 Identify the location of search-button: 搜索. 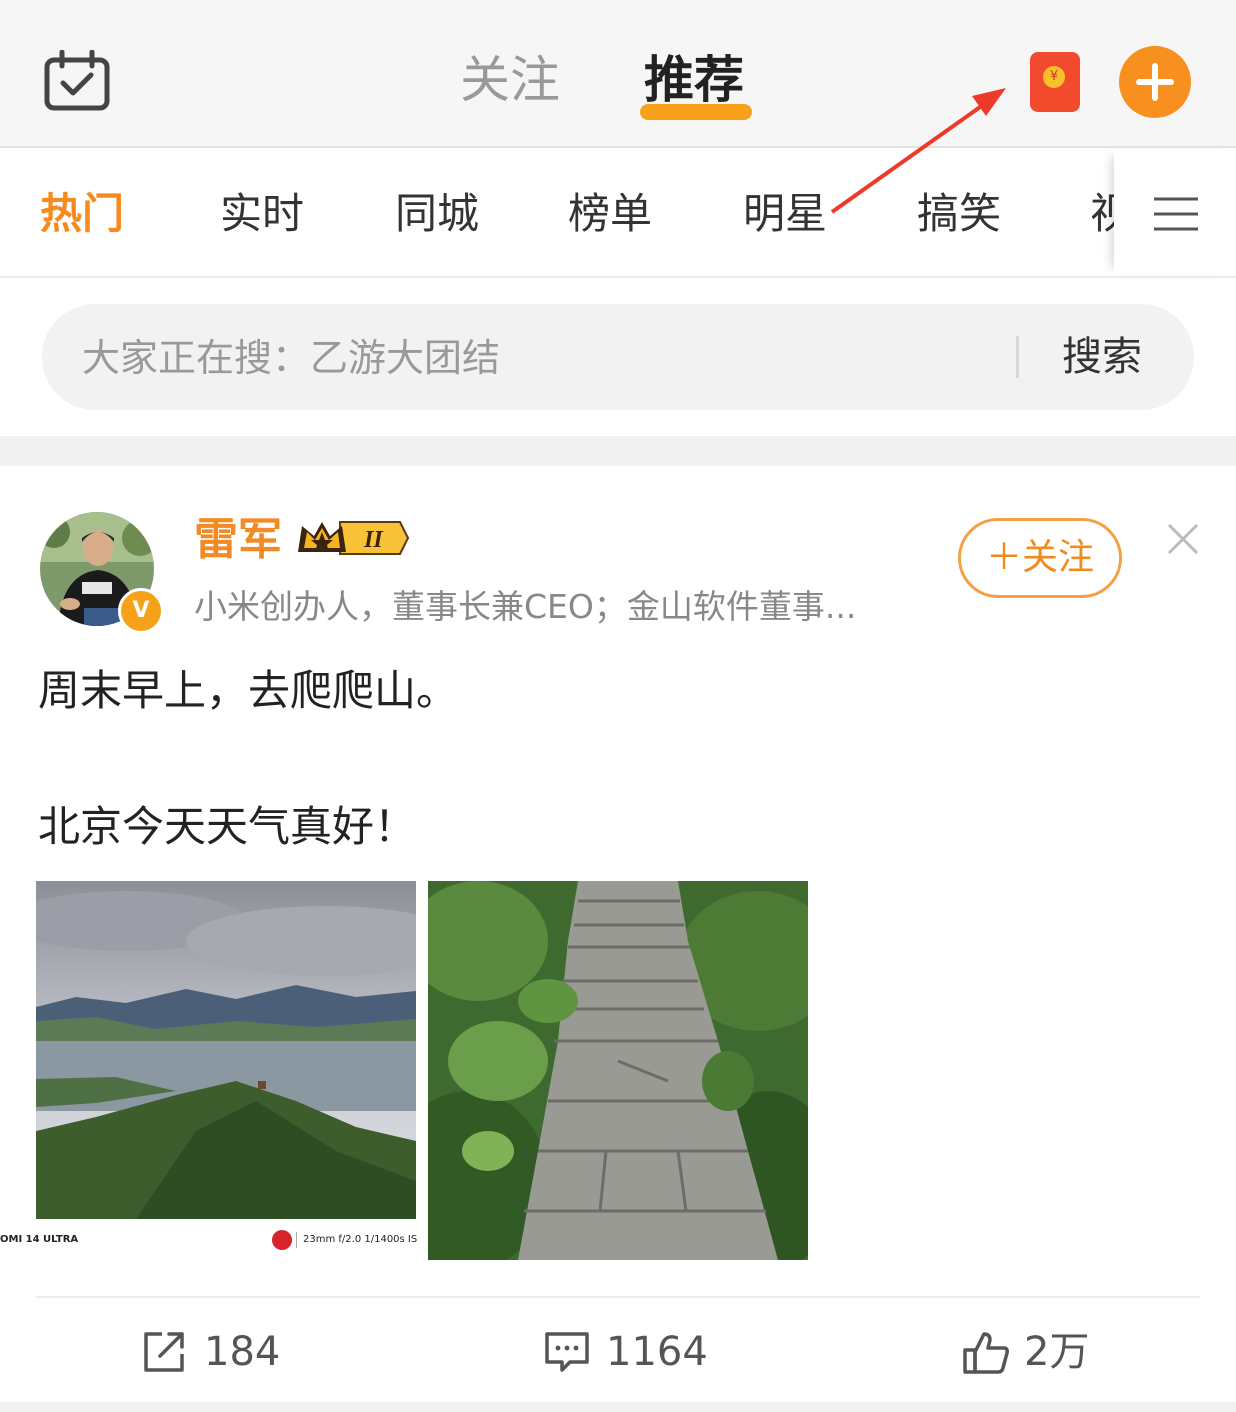
(1102, 357).